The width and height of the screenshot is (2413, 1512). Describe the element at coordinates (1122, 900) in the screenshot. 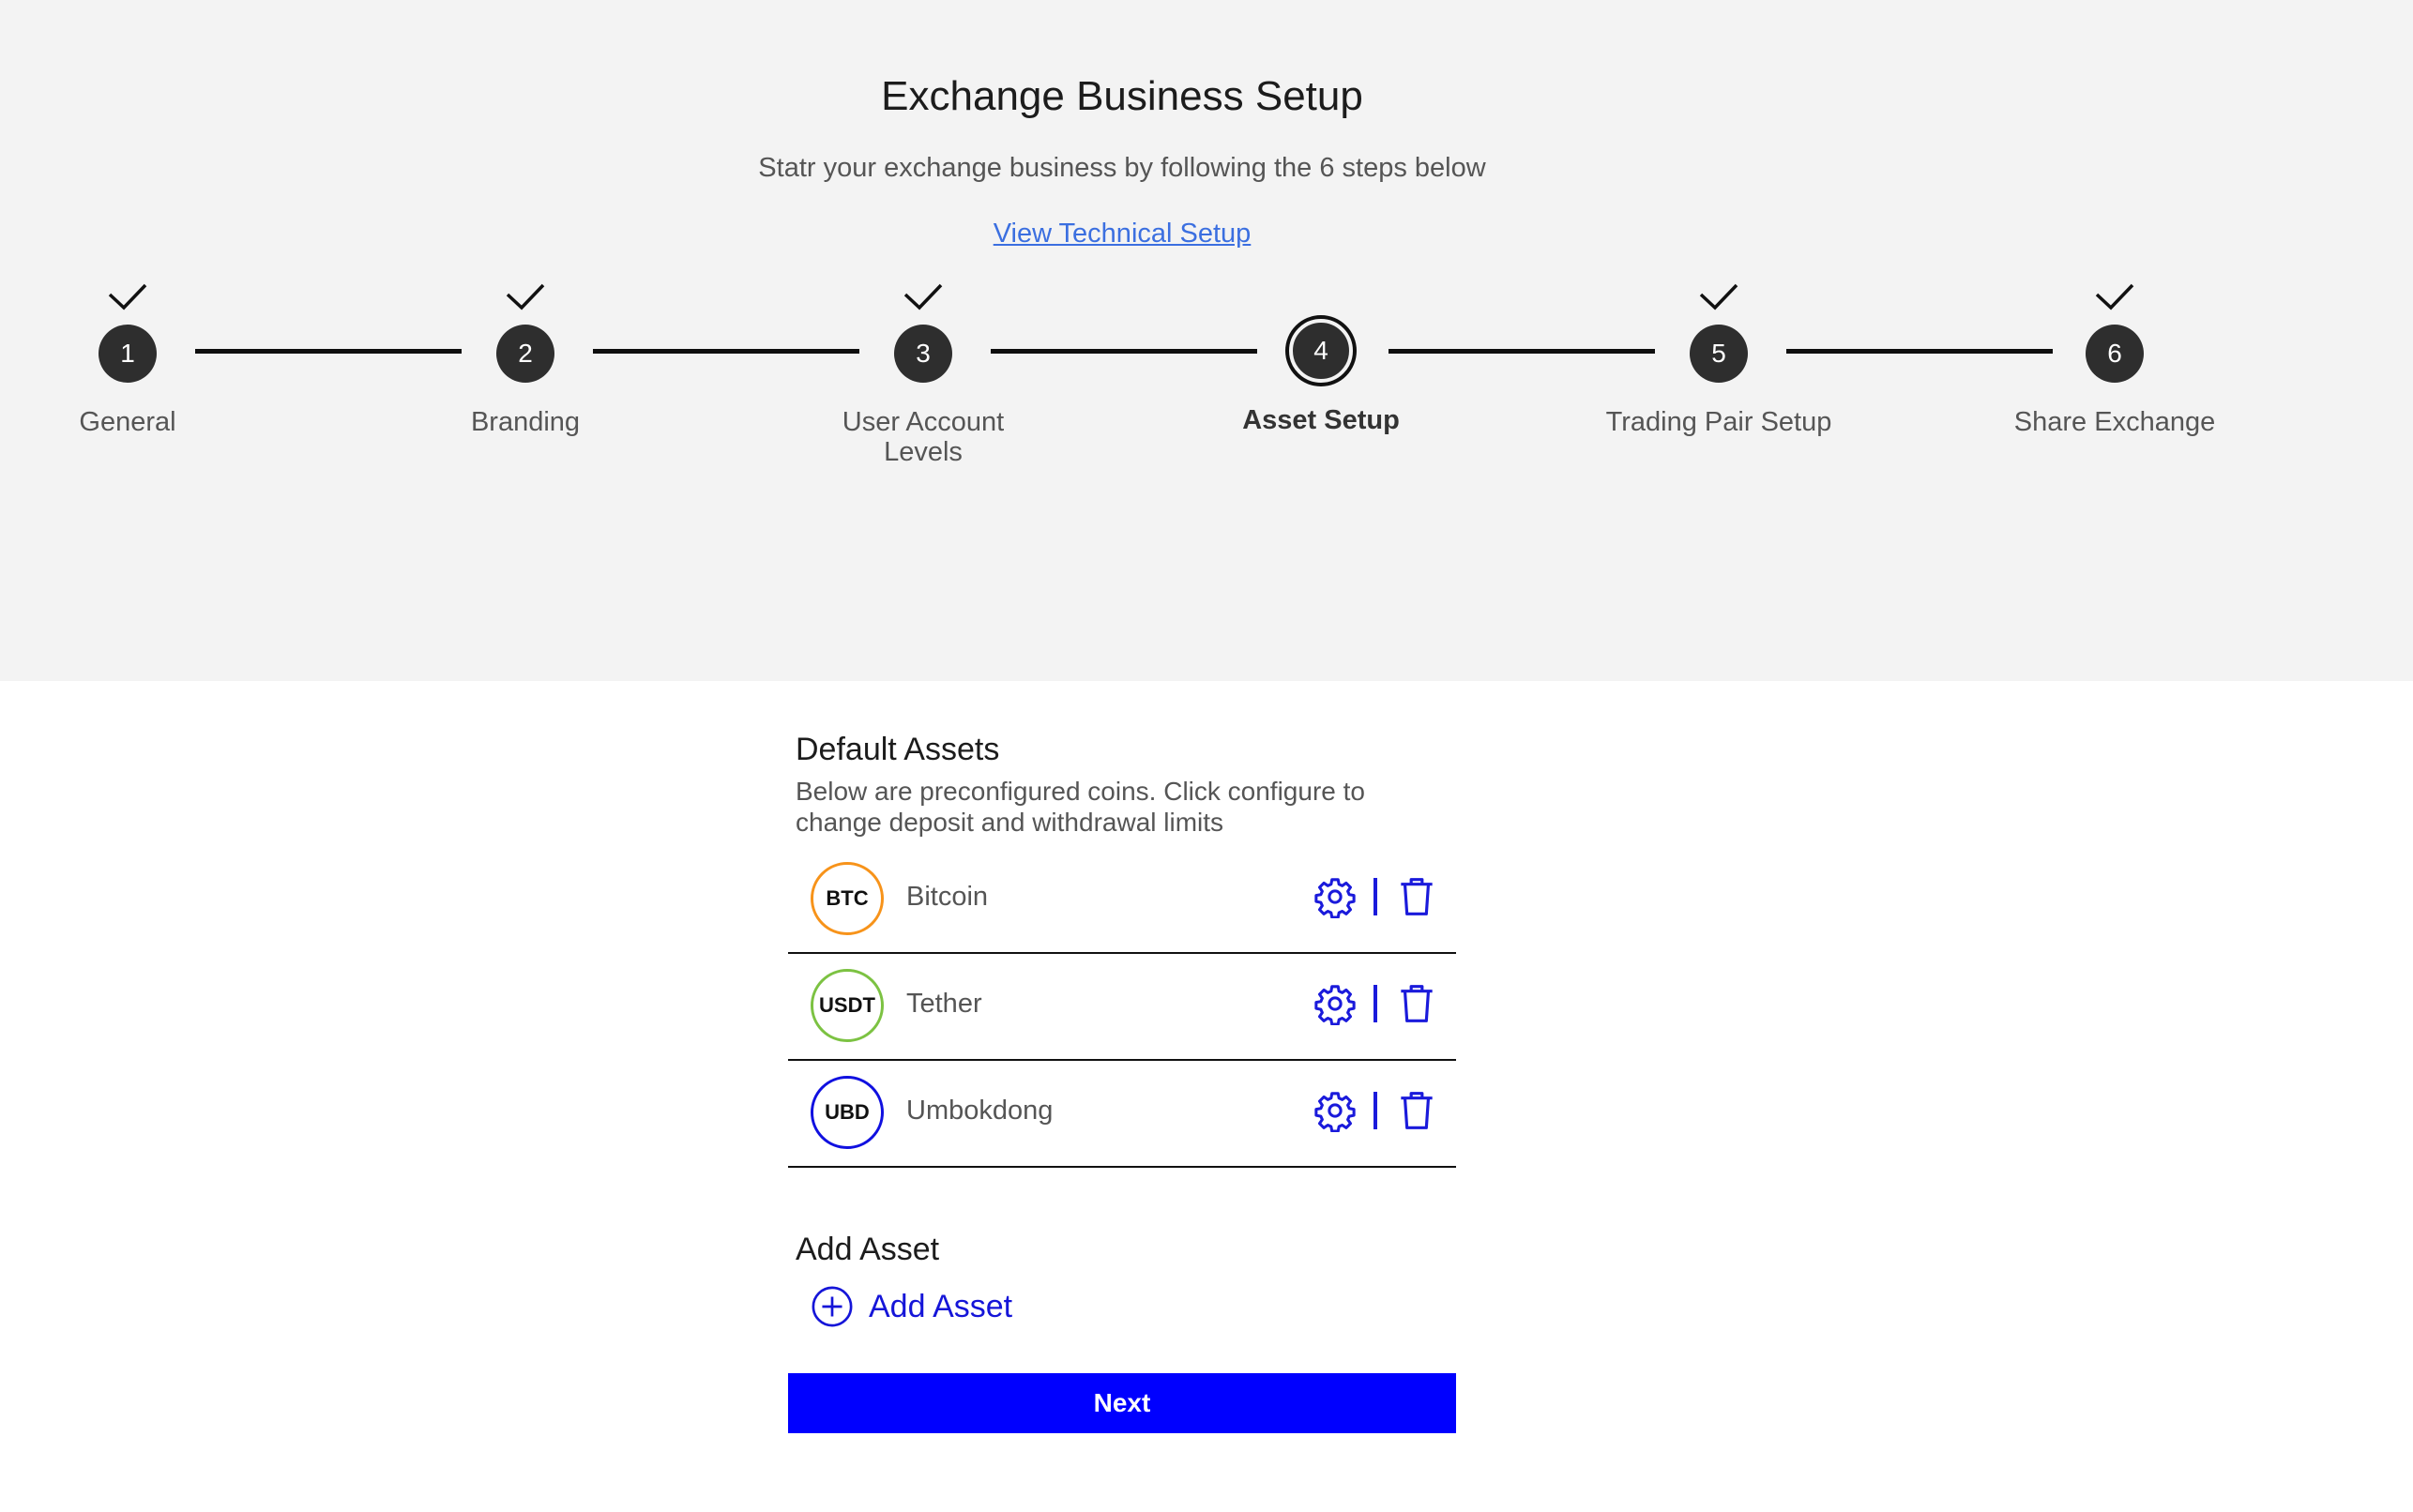

I see `asset-row-btc: BTC Bitcoin` at that location.